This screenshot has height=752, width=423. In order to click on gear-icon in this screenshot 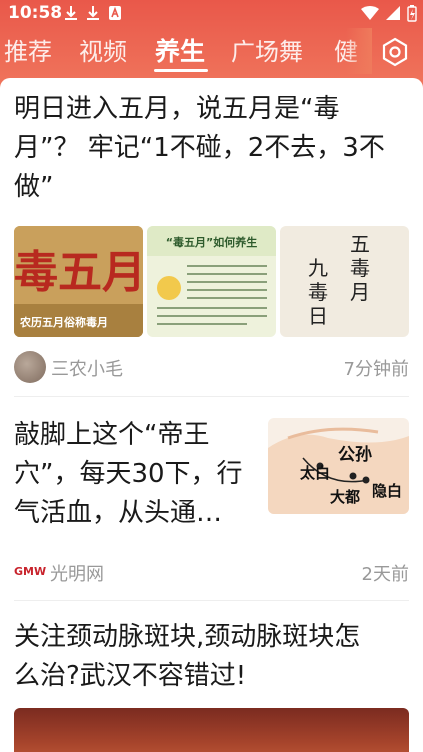, I will do `click(395, 52)`.